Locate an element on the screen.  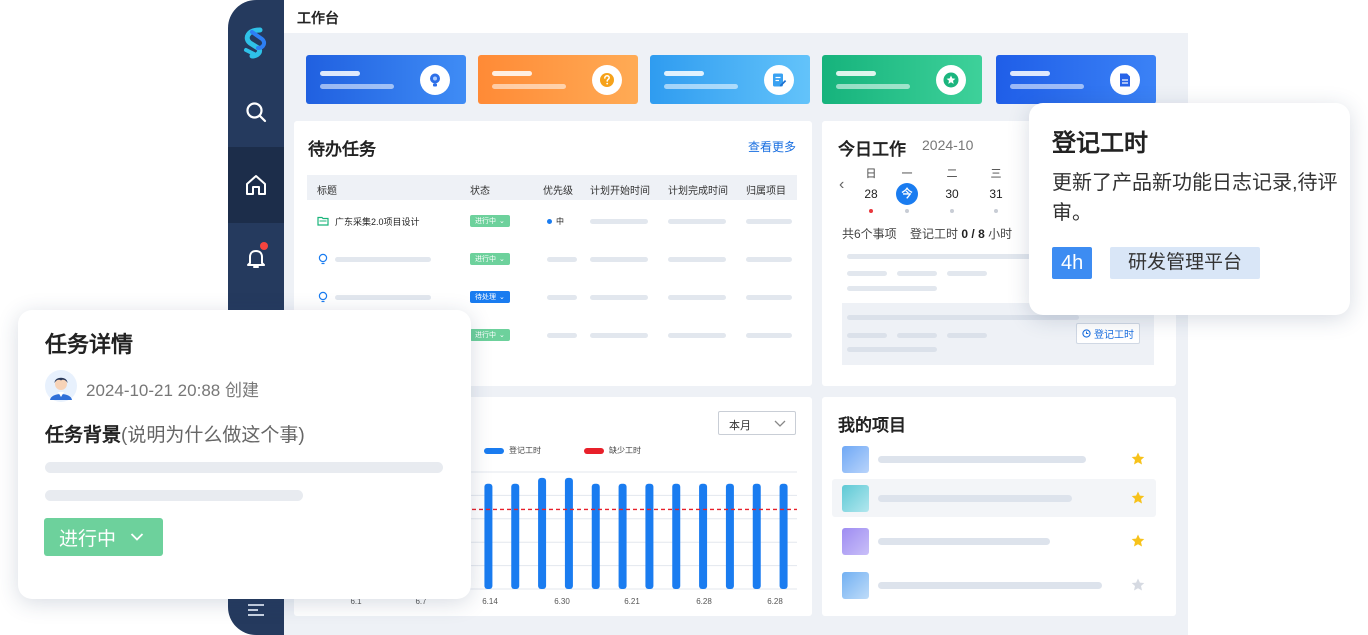
weekday-label: 二 is located at coordinates (952, 174).